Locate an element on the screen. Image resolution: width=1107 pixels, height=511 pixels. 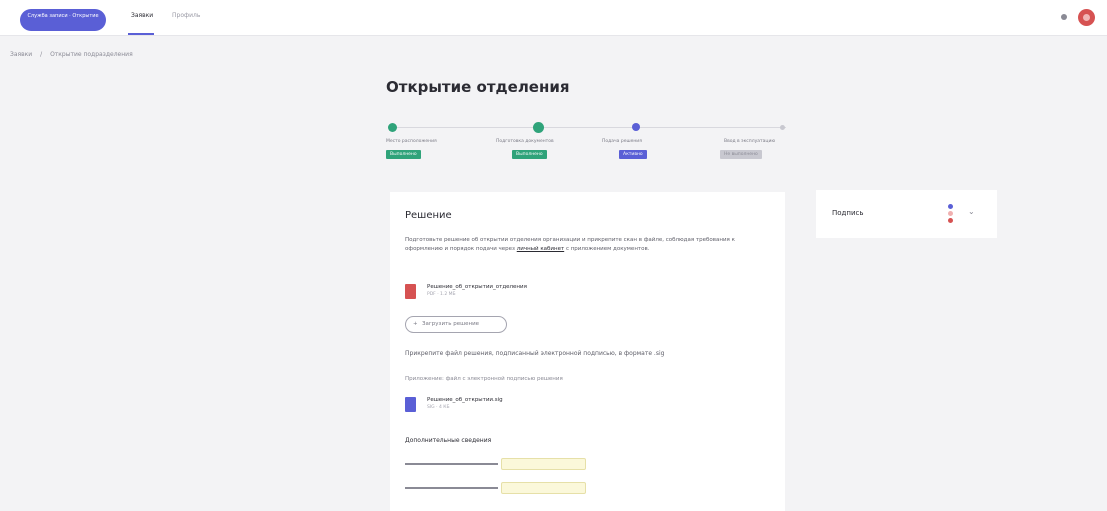
notification-icon is located at coordinates (1064, 17).